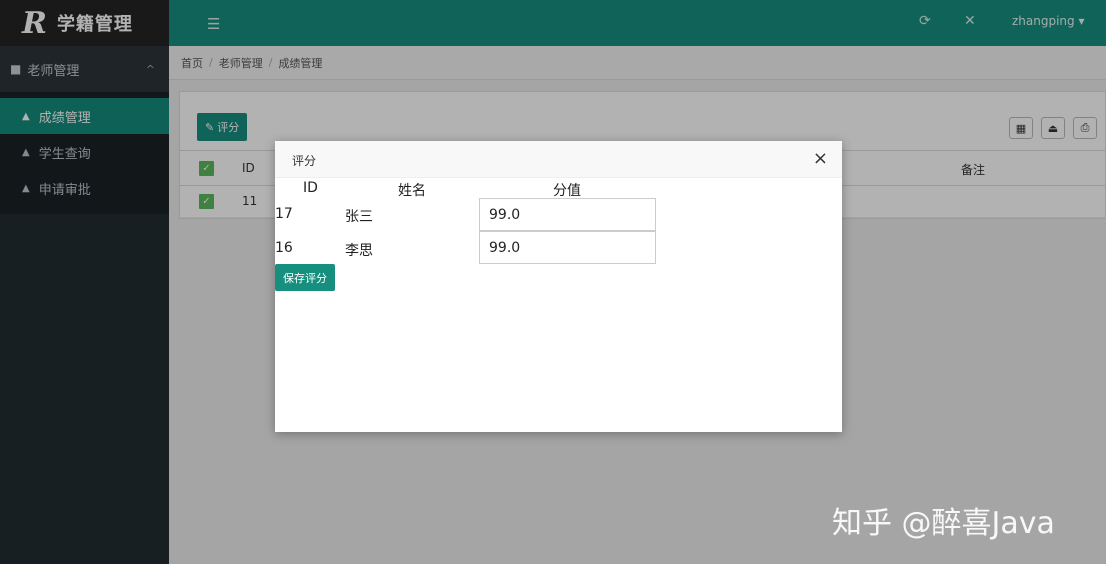 The width and height of the screenshot is (1106, 564). What do you see at coordinates (304, 161) in the screenshot?
I see `modal-title: 评分` at bounding box center [304, 161].